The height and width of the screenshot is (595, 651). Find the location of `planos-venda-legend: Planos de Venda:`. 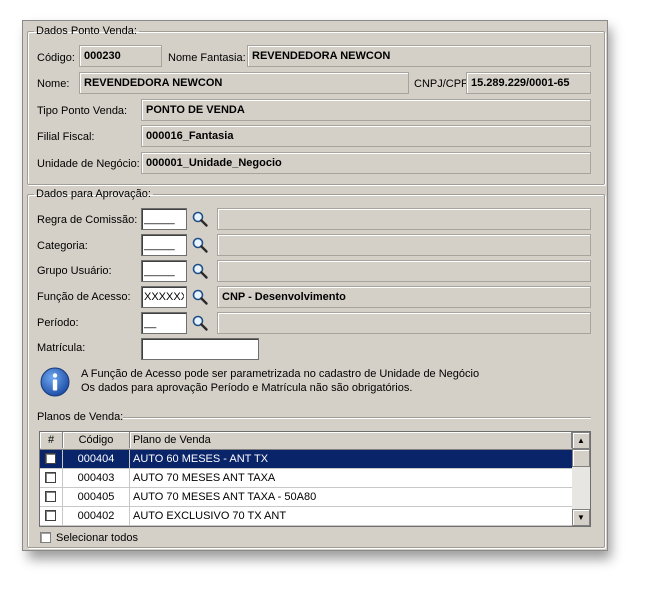

planos-venda-legend: Planos de Venda: is located at coordinates (80, 417).